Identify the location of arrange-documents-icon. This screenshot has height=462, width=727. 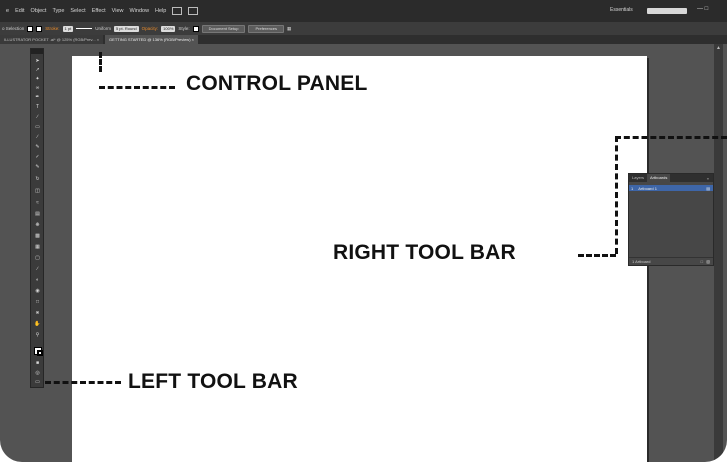
(193, 11).